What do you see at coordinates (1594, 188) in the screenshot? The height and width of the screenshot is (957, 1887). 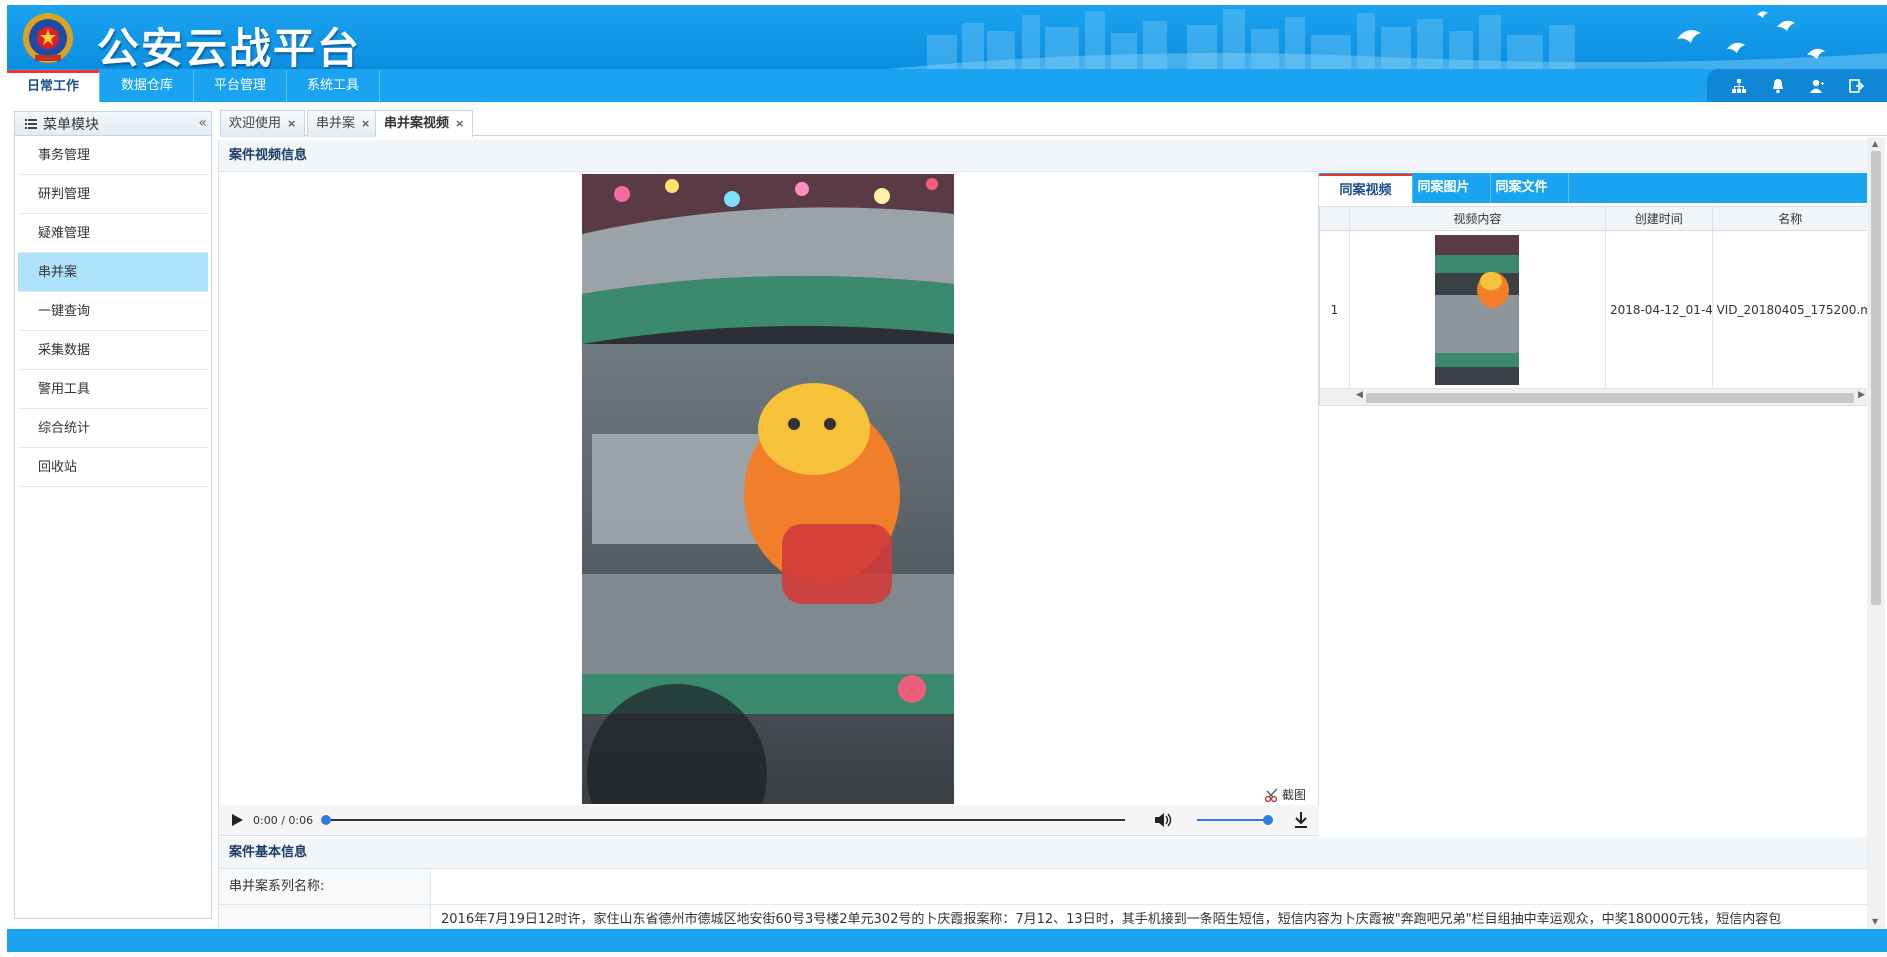 I see `related-tabs: 同案视频 同案图片 同案文件` at bounding box center [1594, 188].